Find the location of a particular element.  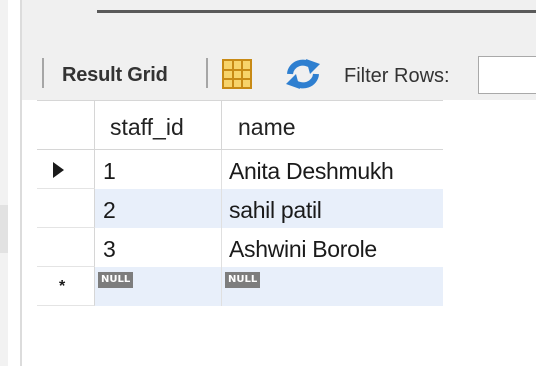

grid-corner-cell is located at coordinates (66, 125).